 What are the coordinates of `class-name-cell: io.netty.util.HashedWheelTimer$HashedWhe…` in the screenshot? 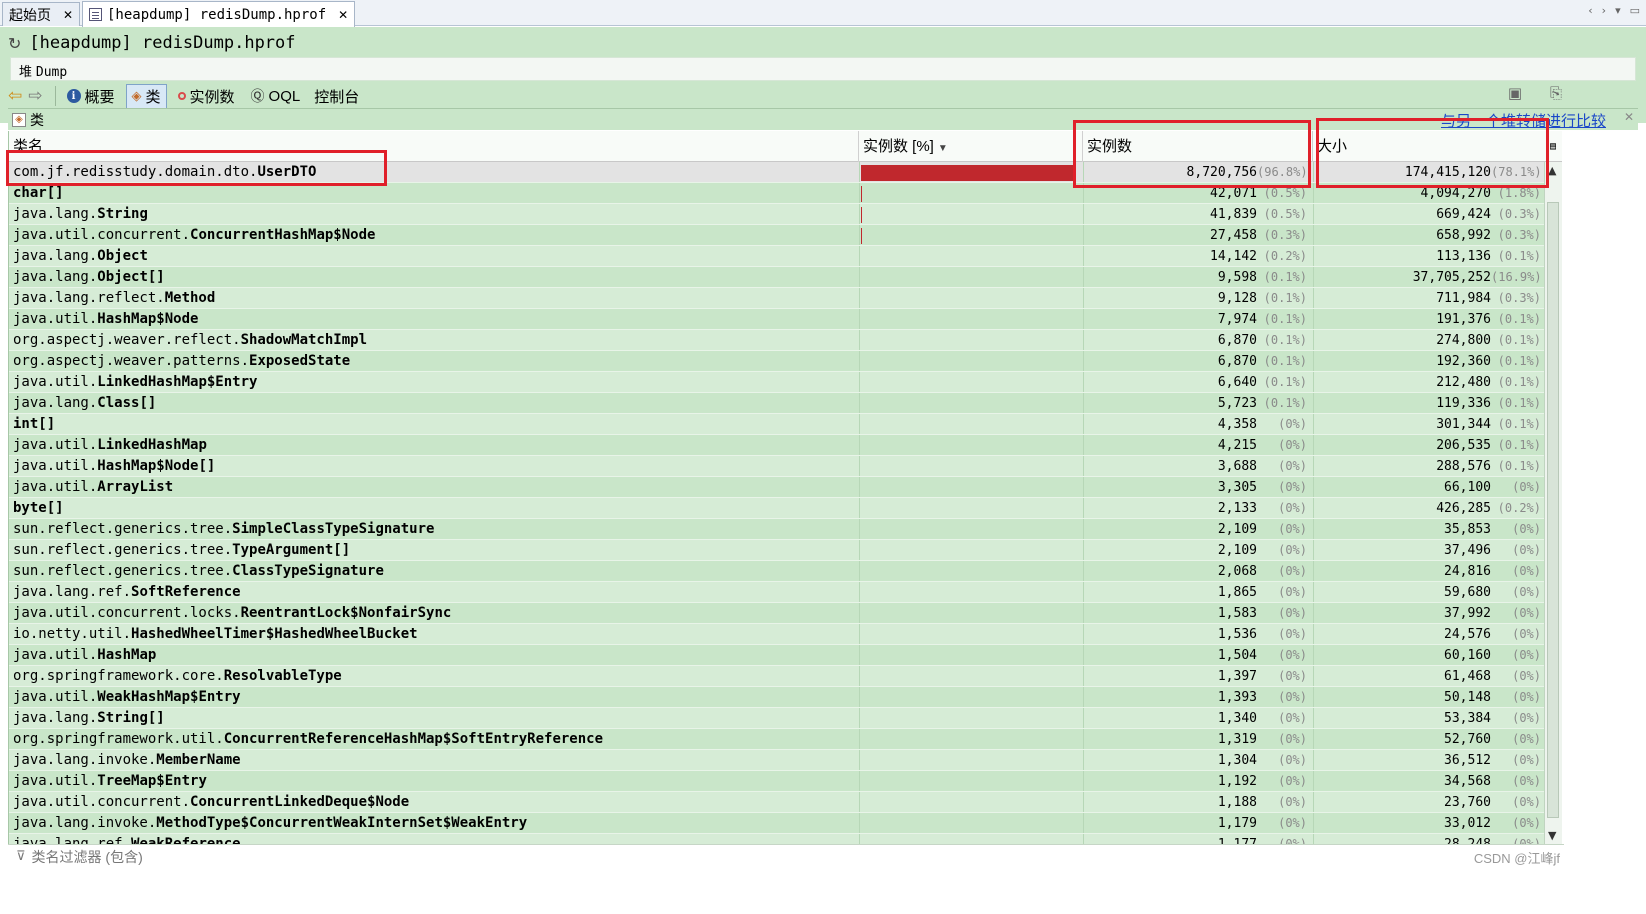 It's located at (436, 634).